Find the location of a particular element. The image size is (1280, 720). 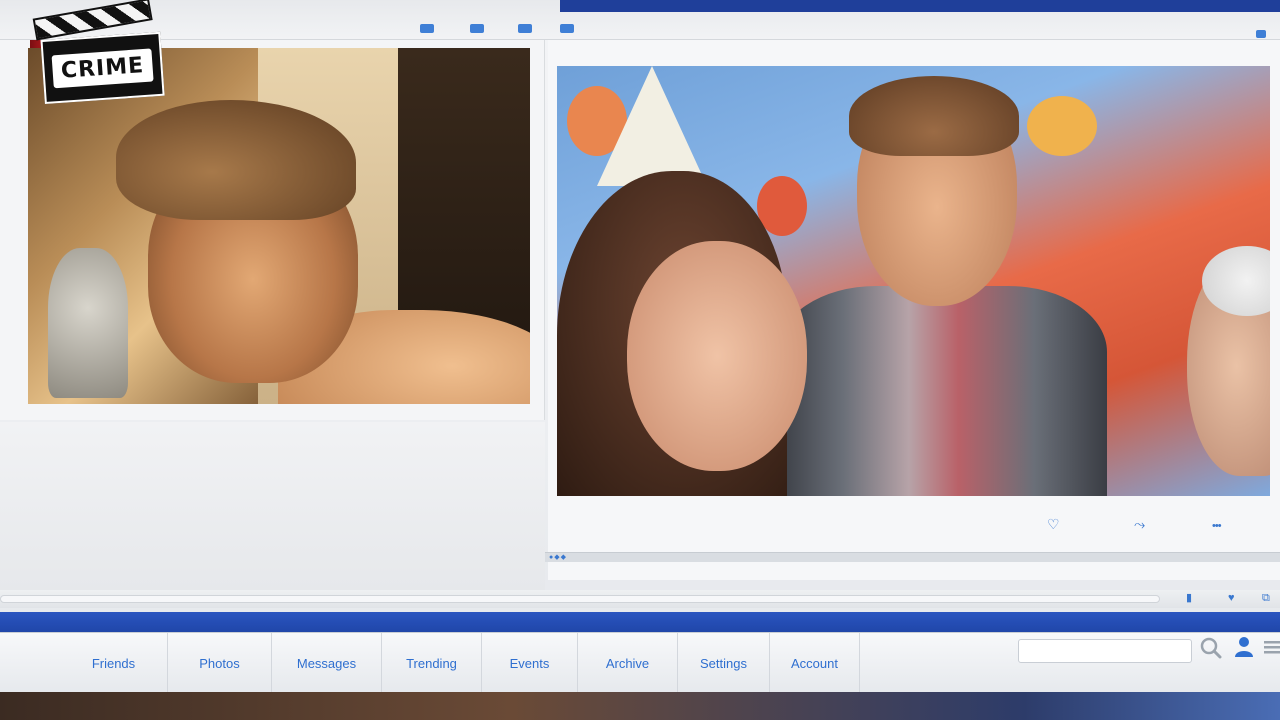

photo-woman-face is located at coordinates (717, 356).